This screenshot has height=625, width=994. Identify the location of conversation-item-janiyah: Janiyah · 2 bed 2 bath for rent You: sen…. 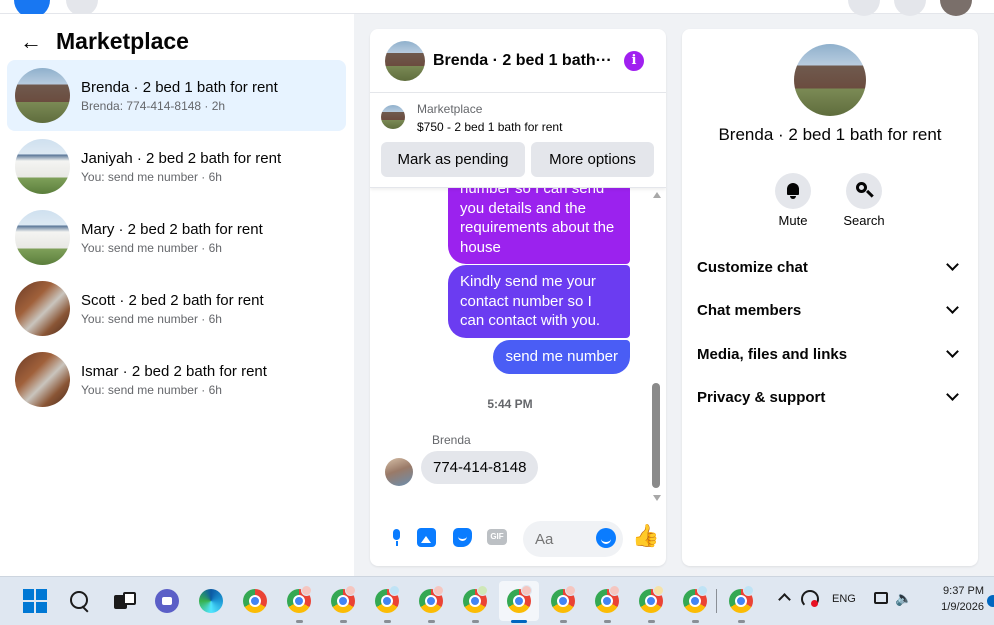
(176, 166).